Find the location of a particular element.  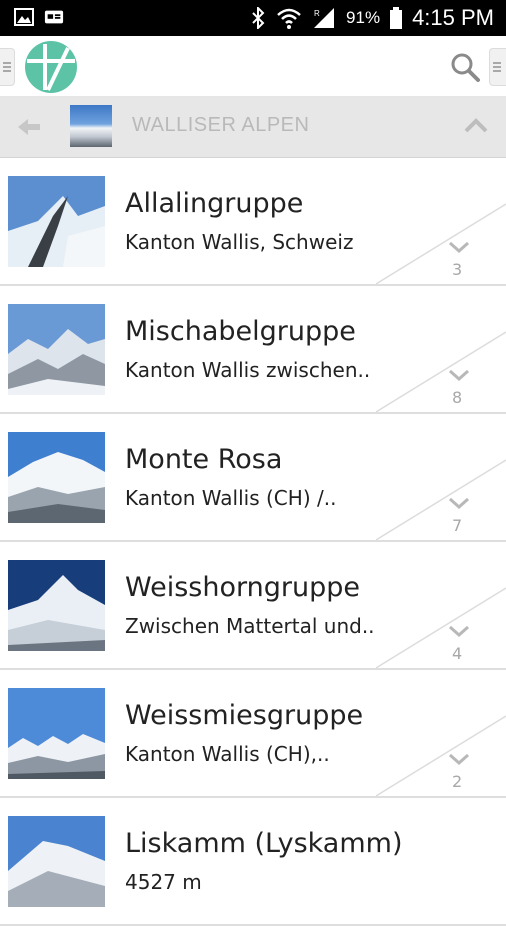

list-item: Weissmiesgruppe Kanton Wallis (CH),.. 2 is located at coordinates (253, 734).